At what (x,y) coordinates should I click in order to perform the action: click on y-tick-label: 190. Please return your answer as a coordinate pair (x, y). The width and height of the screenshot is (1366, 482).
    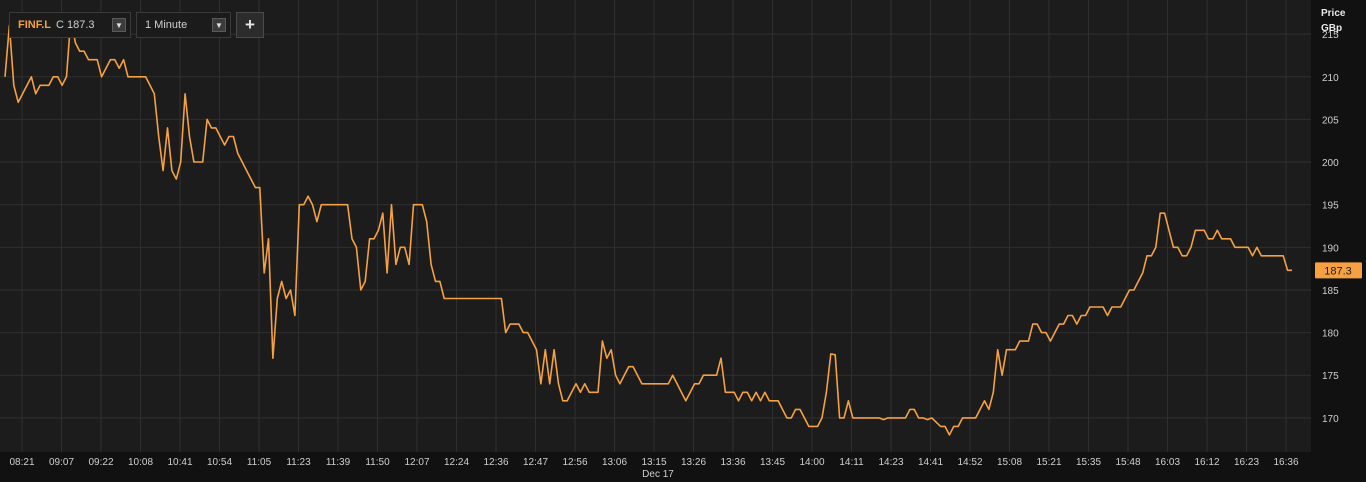
    Looking at the image, I should click on (1330, 248).